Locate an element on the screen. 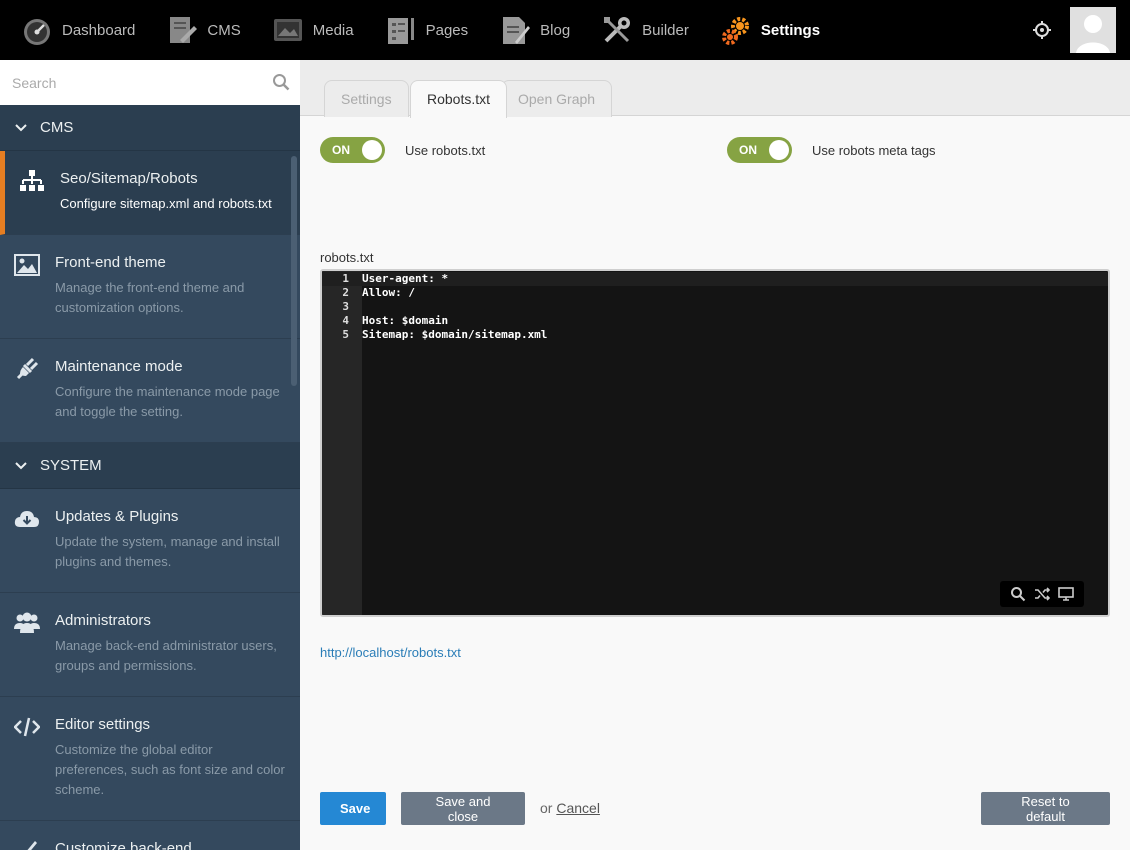  sidebar-item-title: Administrators is located at coordinates (103, 620).